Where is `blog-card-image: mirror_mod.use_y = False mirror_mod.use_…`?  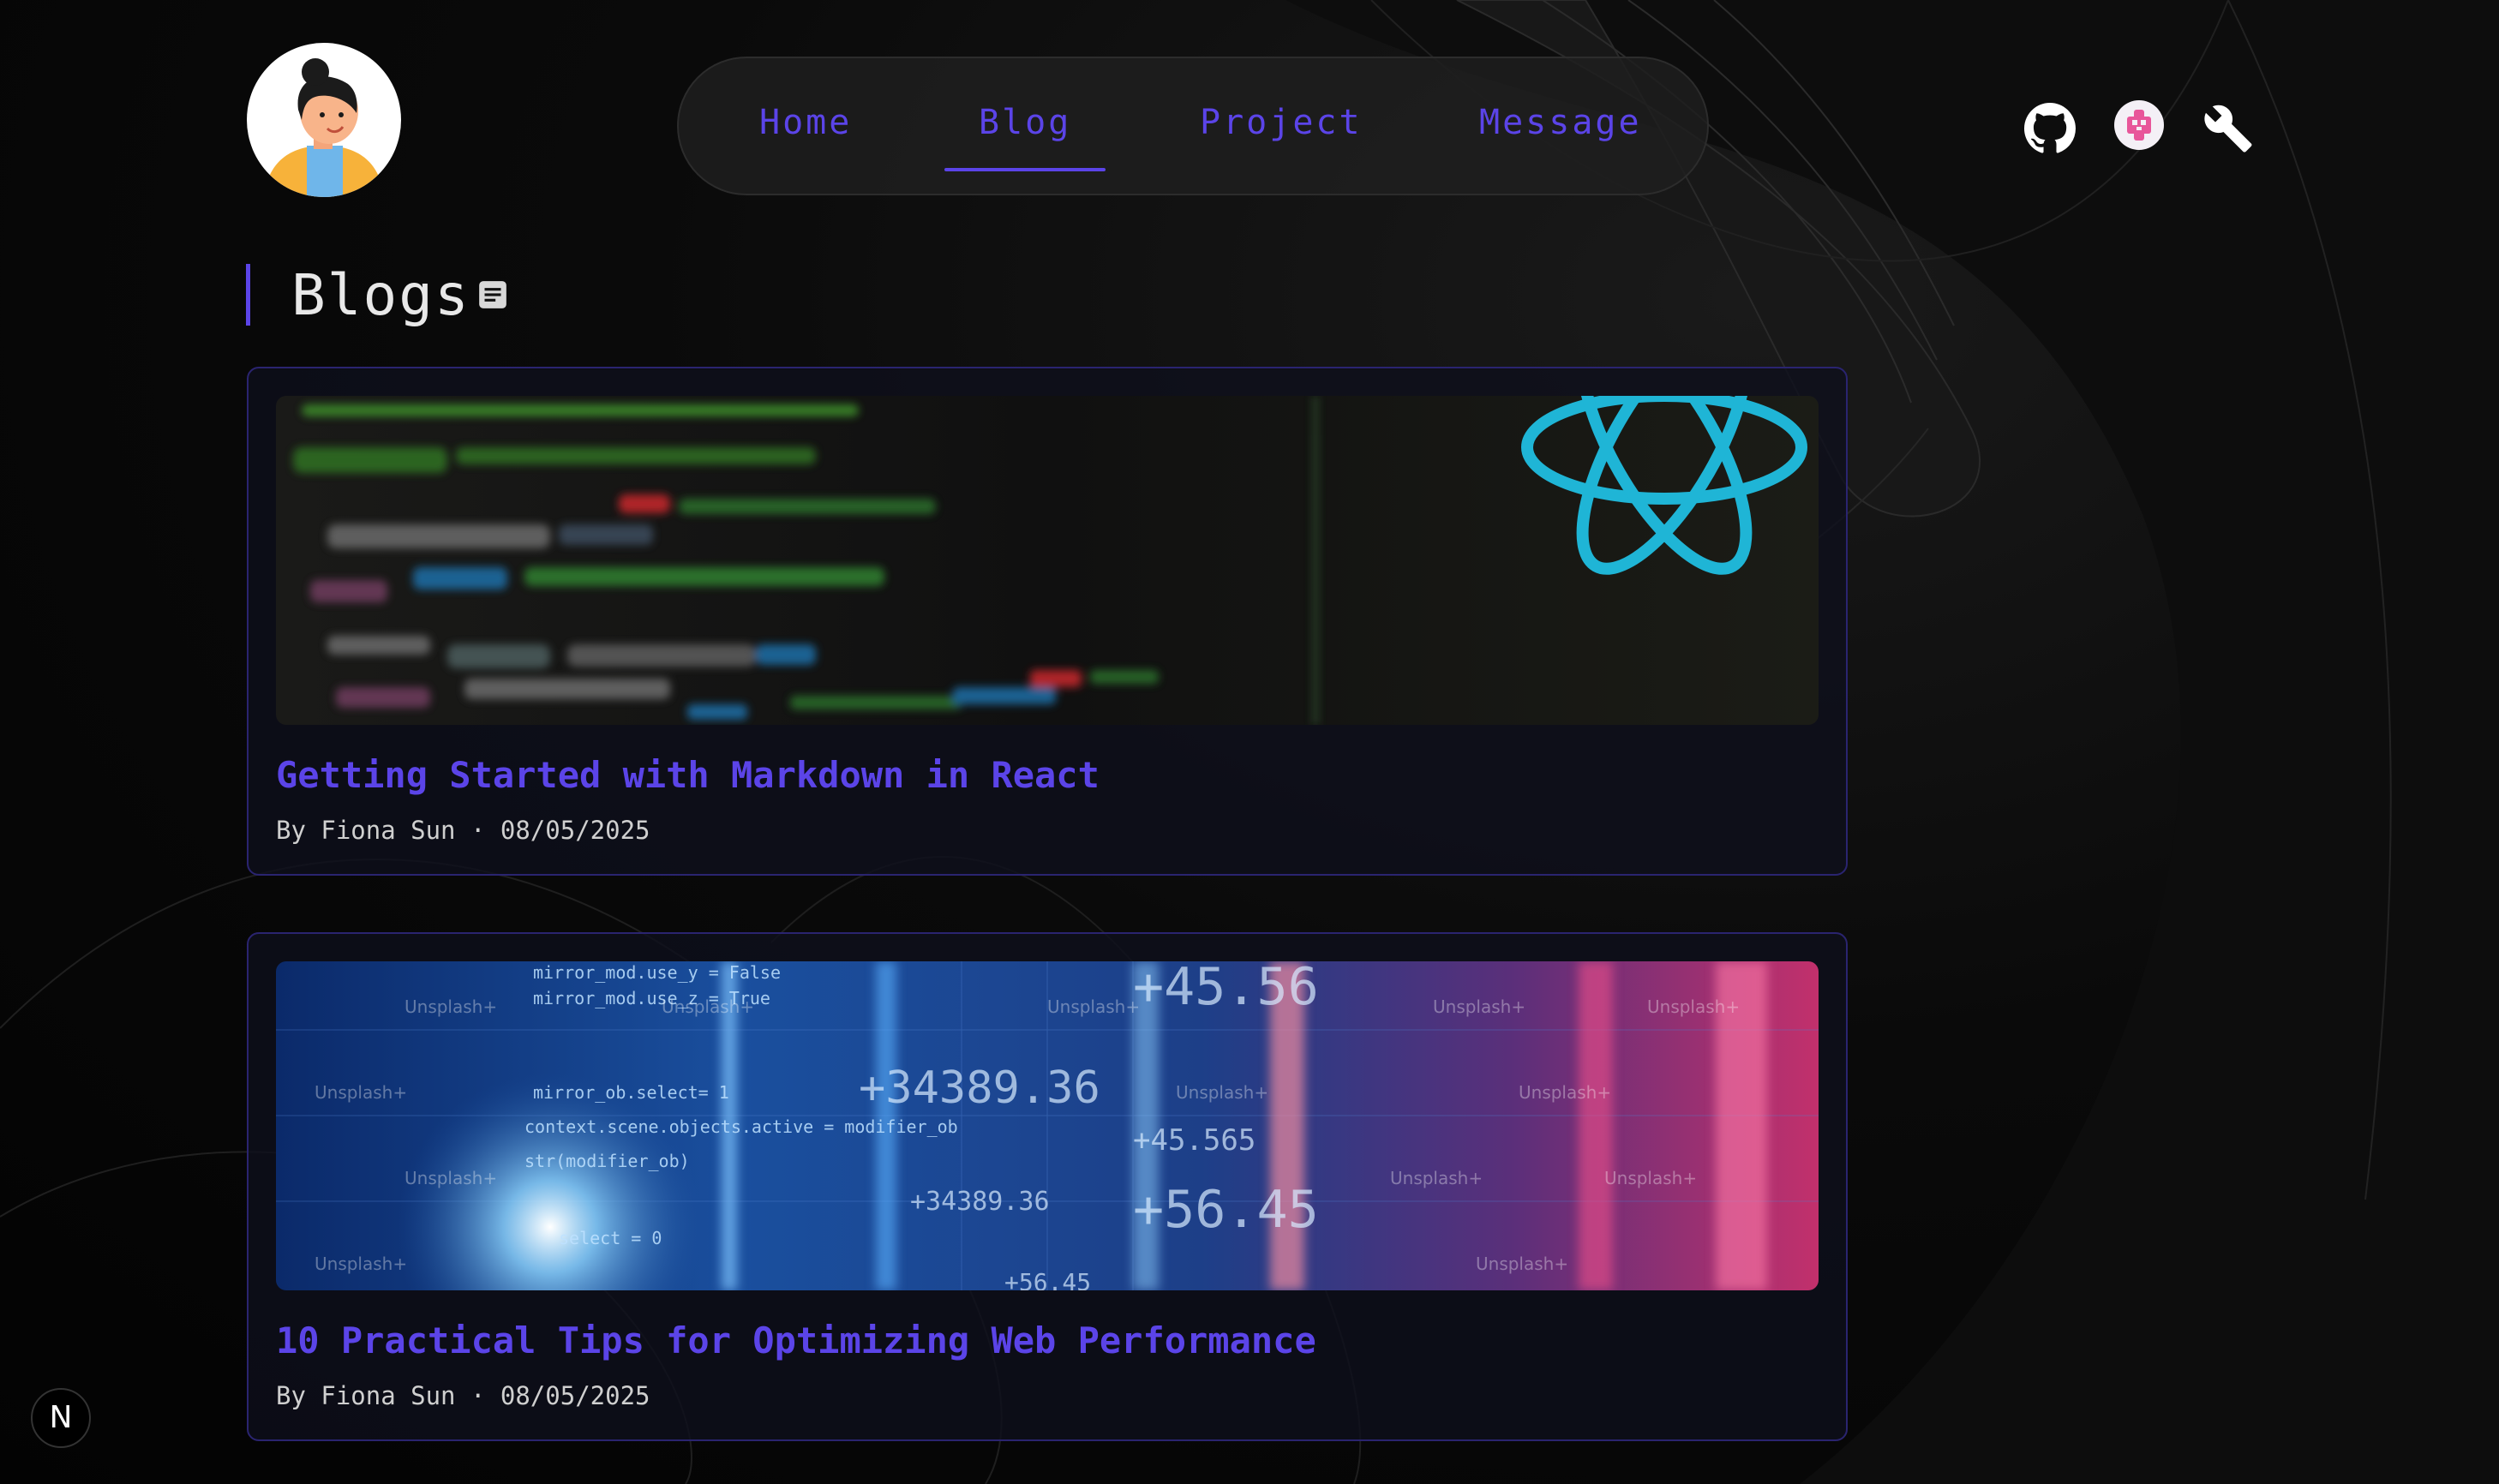 blog-card-image: mirror_mod.use_y = False mirror_mod.use_… is located at coordinates (1047, 1125).